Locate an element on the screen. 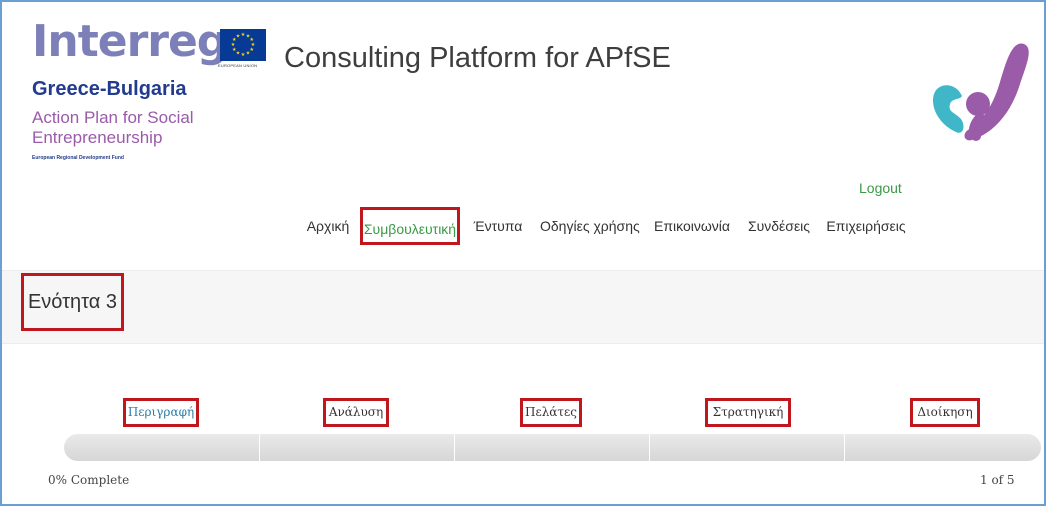  interreg-logo-text: Interreg is located at coordinates (130, 41).